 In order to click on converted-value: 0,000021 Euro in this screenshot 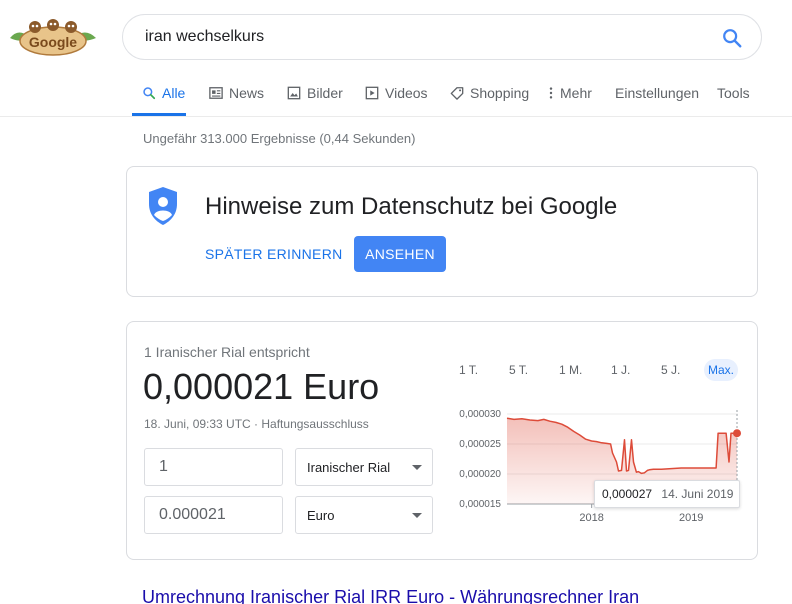, I will do `click(261, 386)`.